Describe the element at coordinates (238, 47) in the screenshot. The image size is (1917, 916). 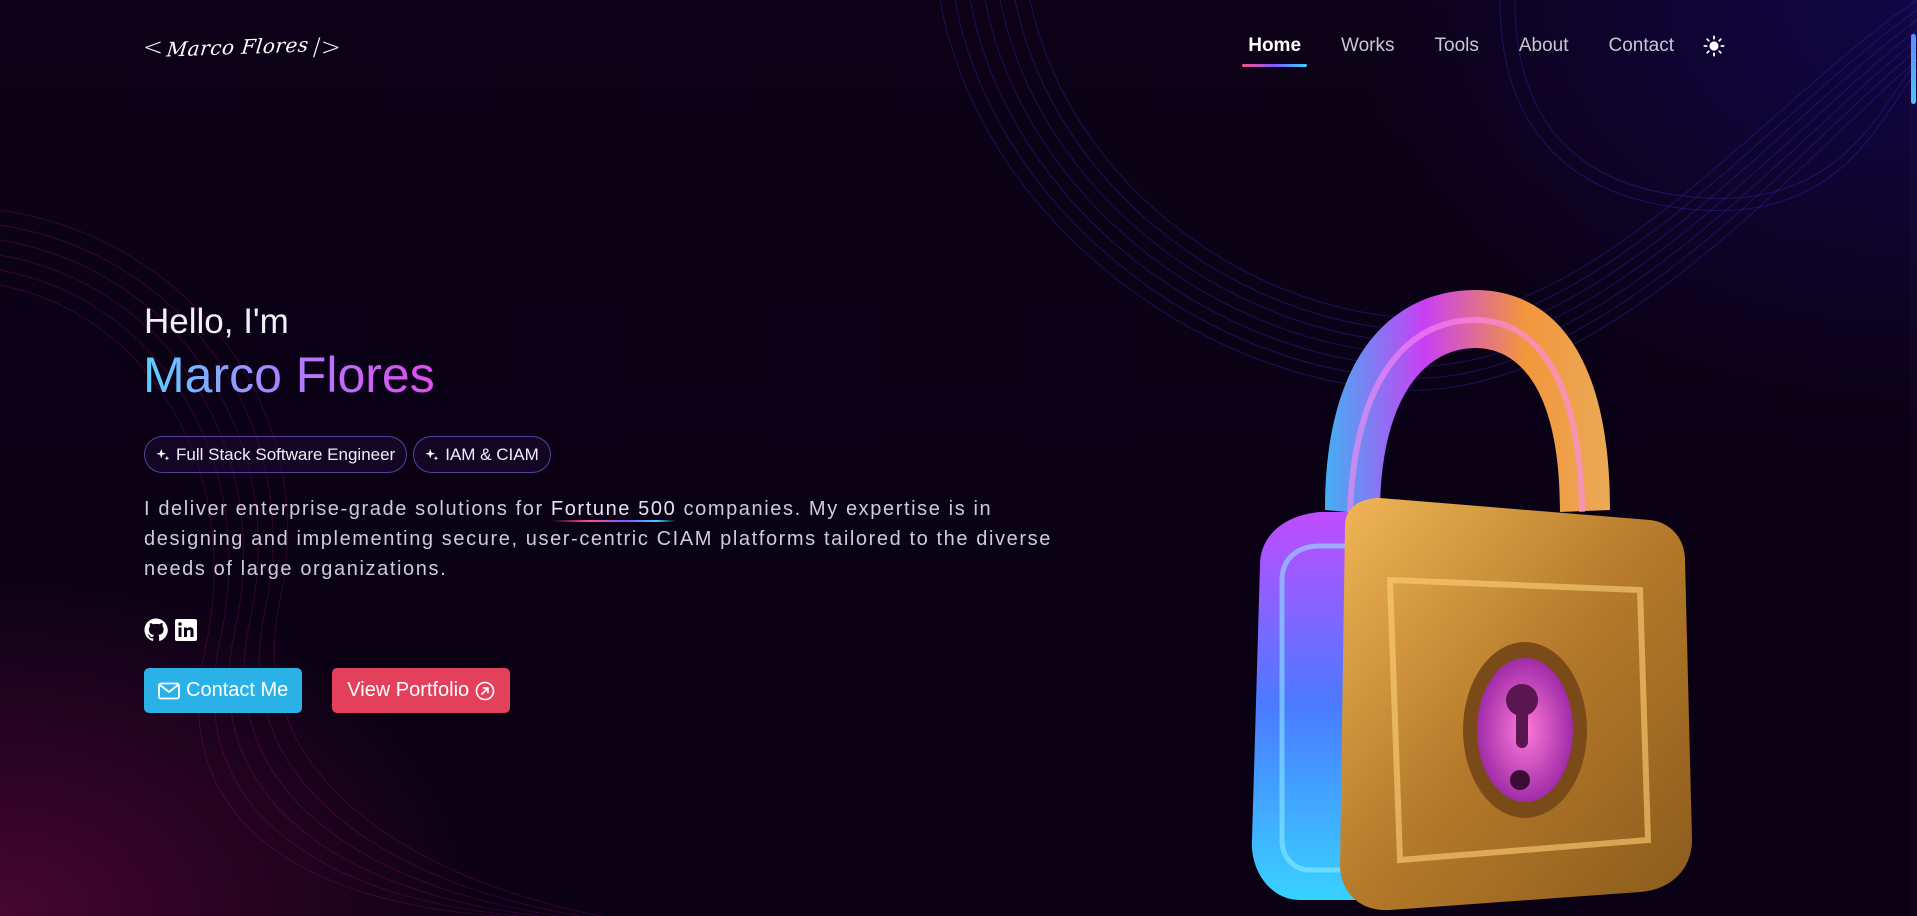
I see `logo-signature: Marco Flores` at that location.